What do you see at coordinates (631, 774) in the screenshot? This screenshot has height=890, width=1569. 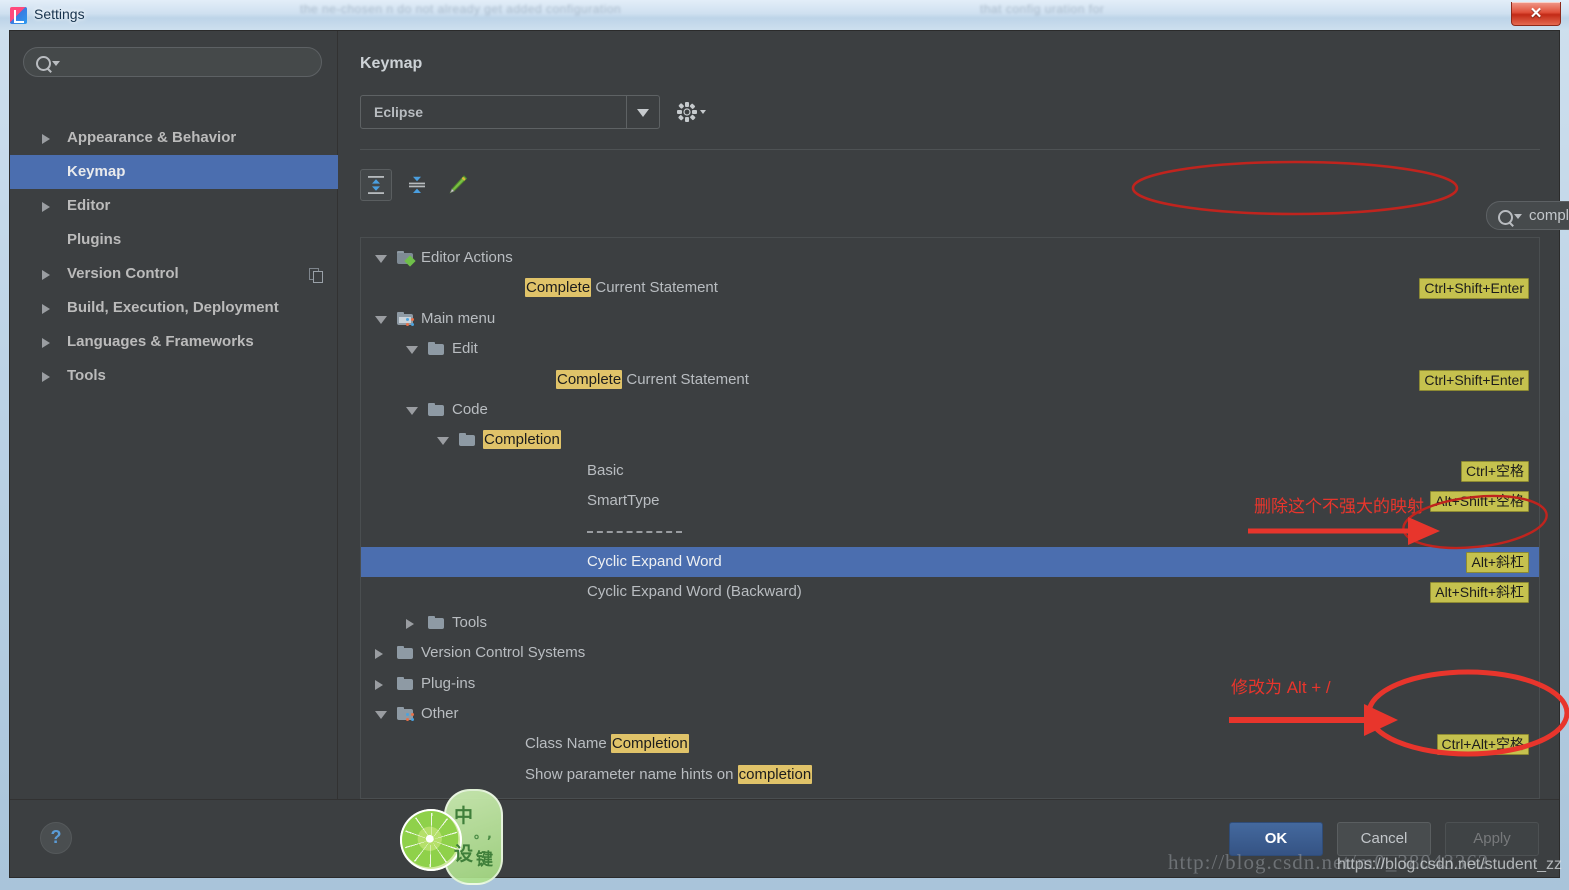 I see `tree-label-text: Show parameter name hints on` at bounding box center [631, 774].